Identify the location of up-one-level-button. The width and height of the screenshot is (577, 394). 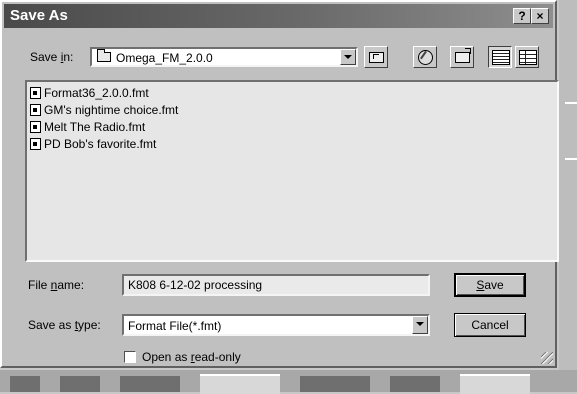
(376, 57).